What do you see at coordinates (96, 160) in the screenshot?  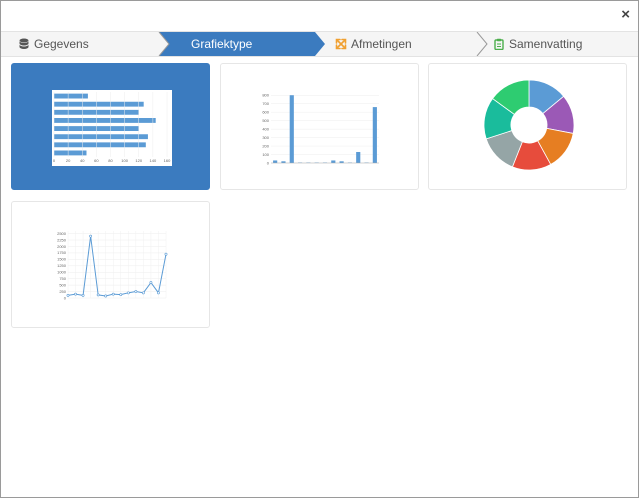 I see `tick-label: 60` at bounding box center [96, 160].